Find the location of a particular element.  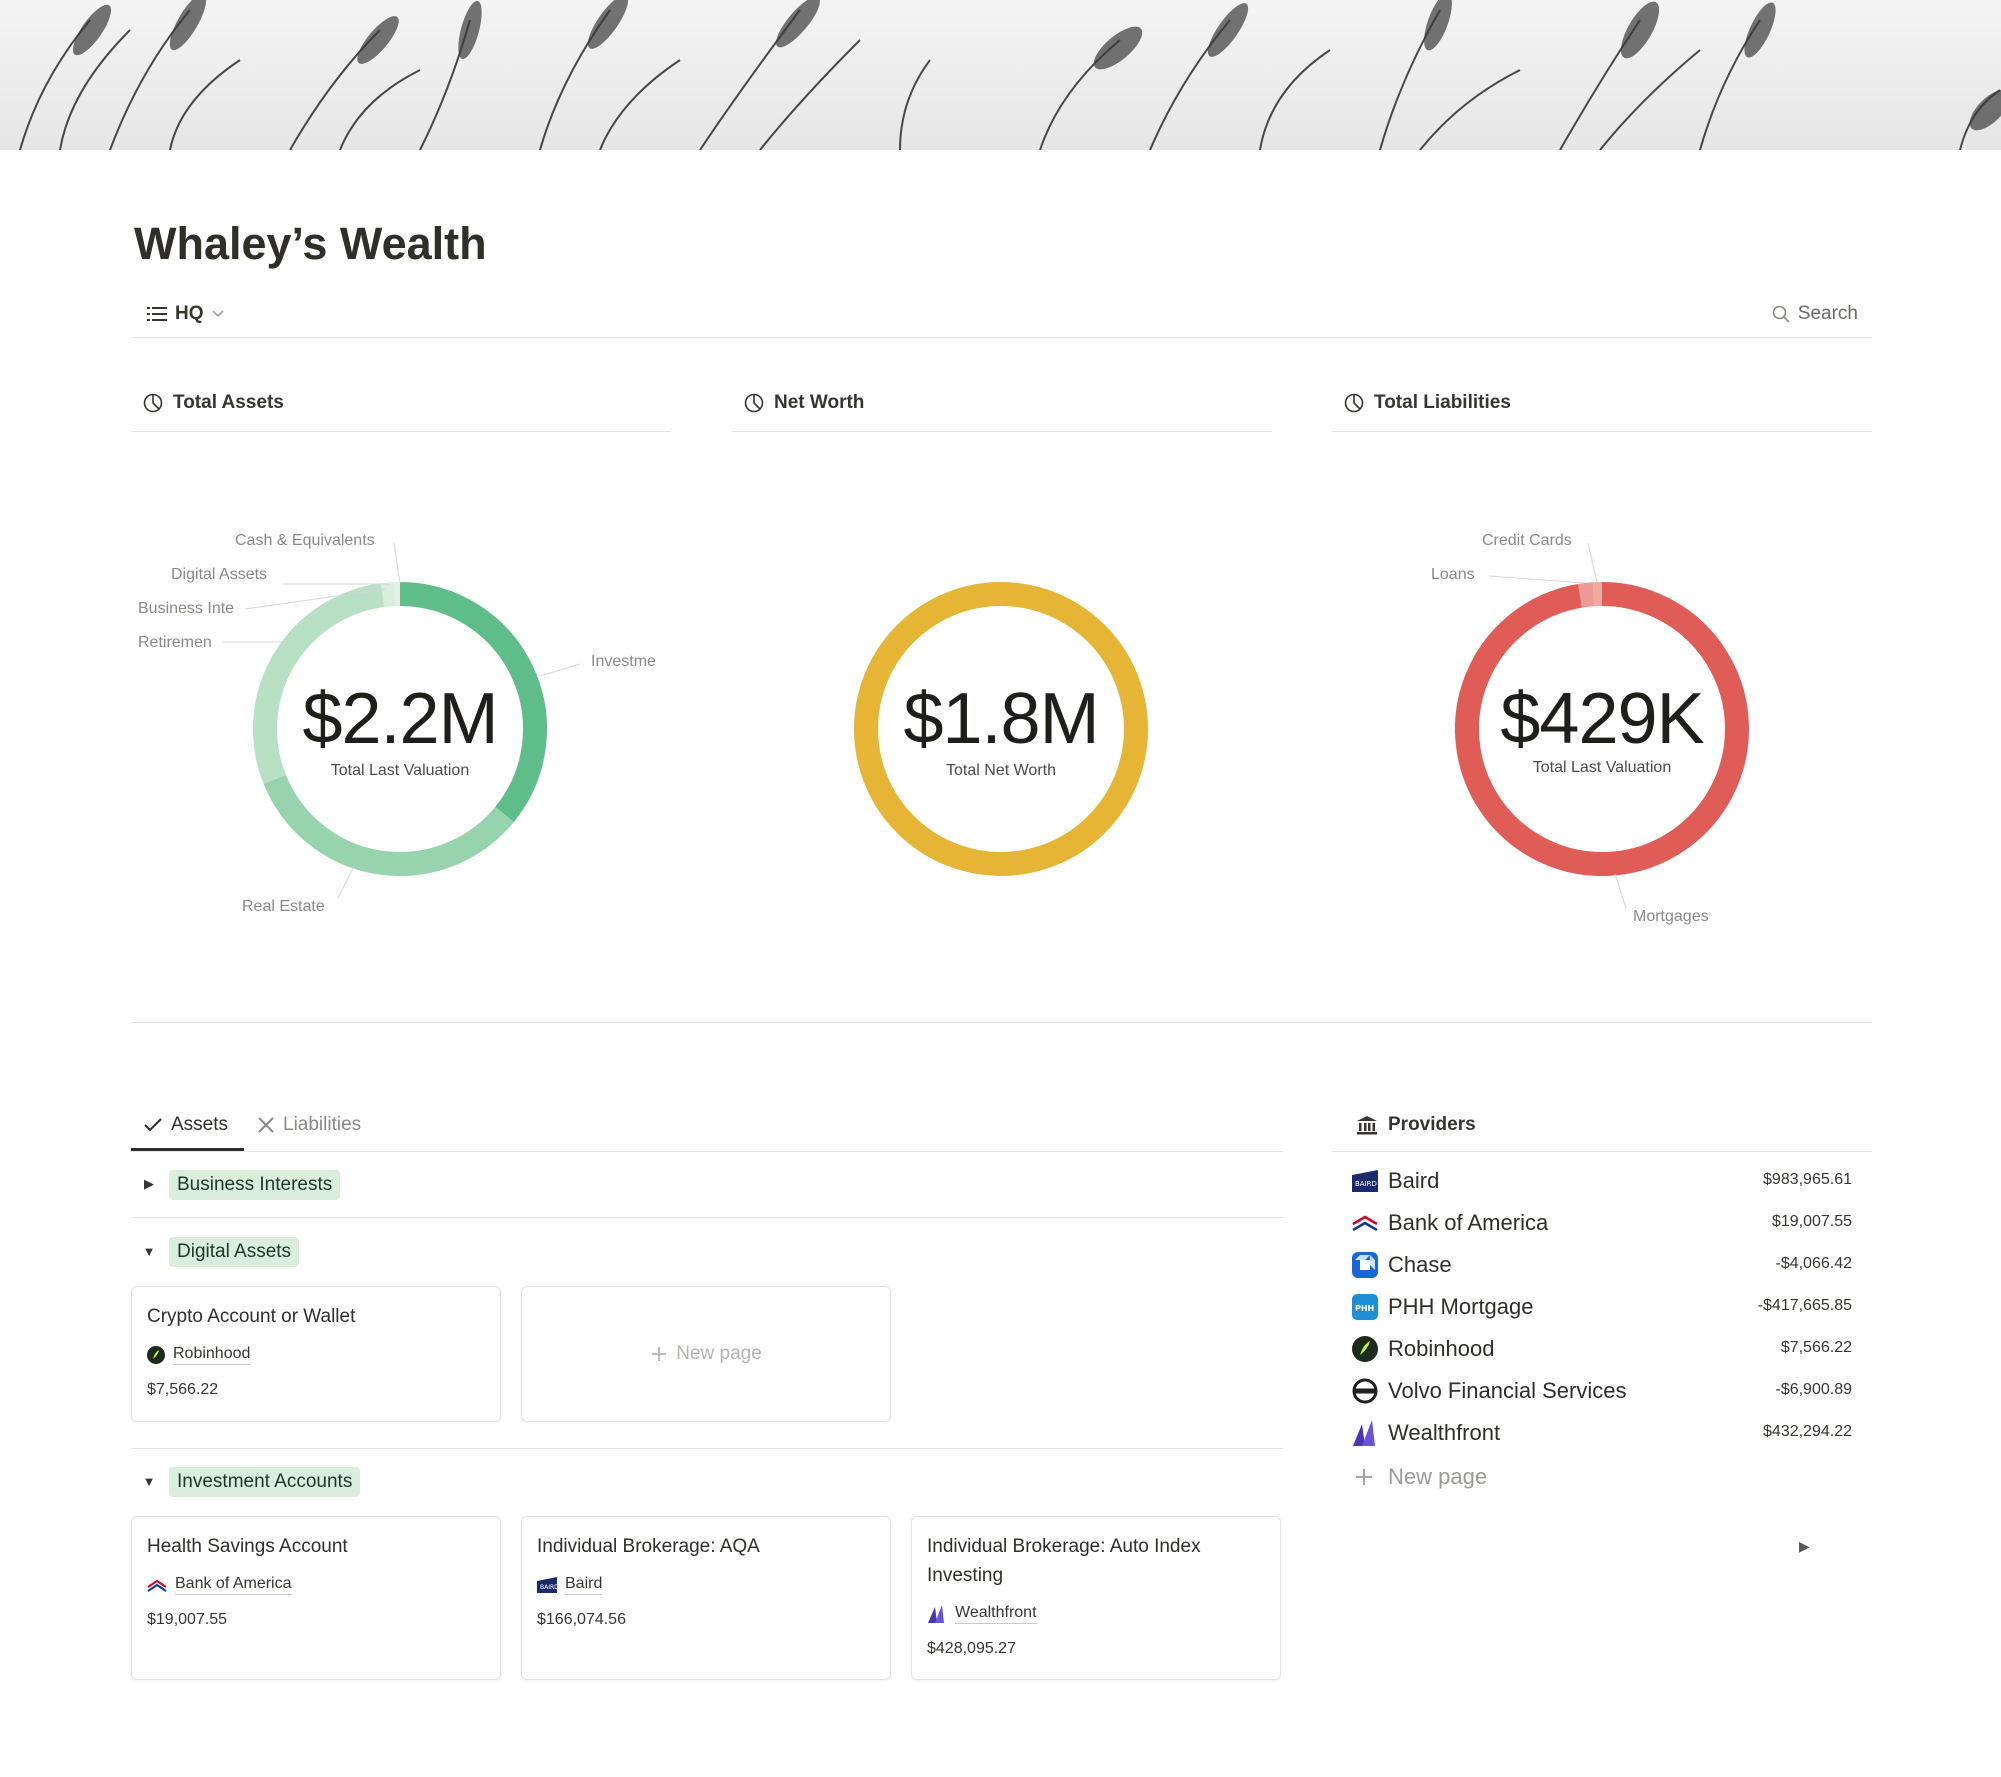

label-mortgages: Mortgages is located at coordinates (1671, 916).